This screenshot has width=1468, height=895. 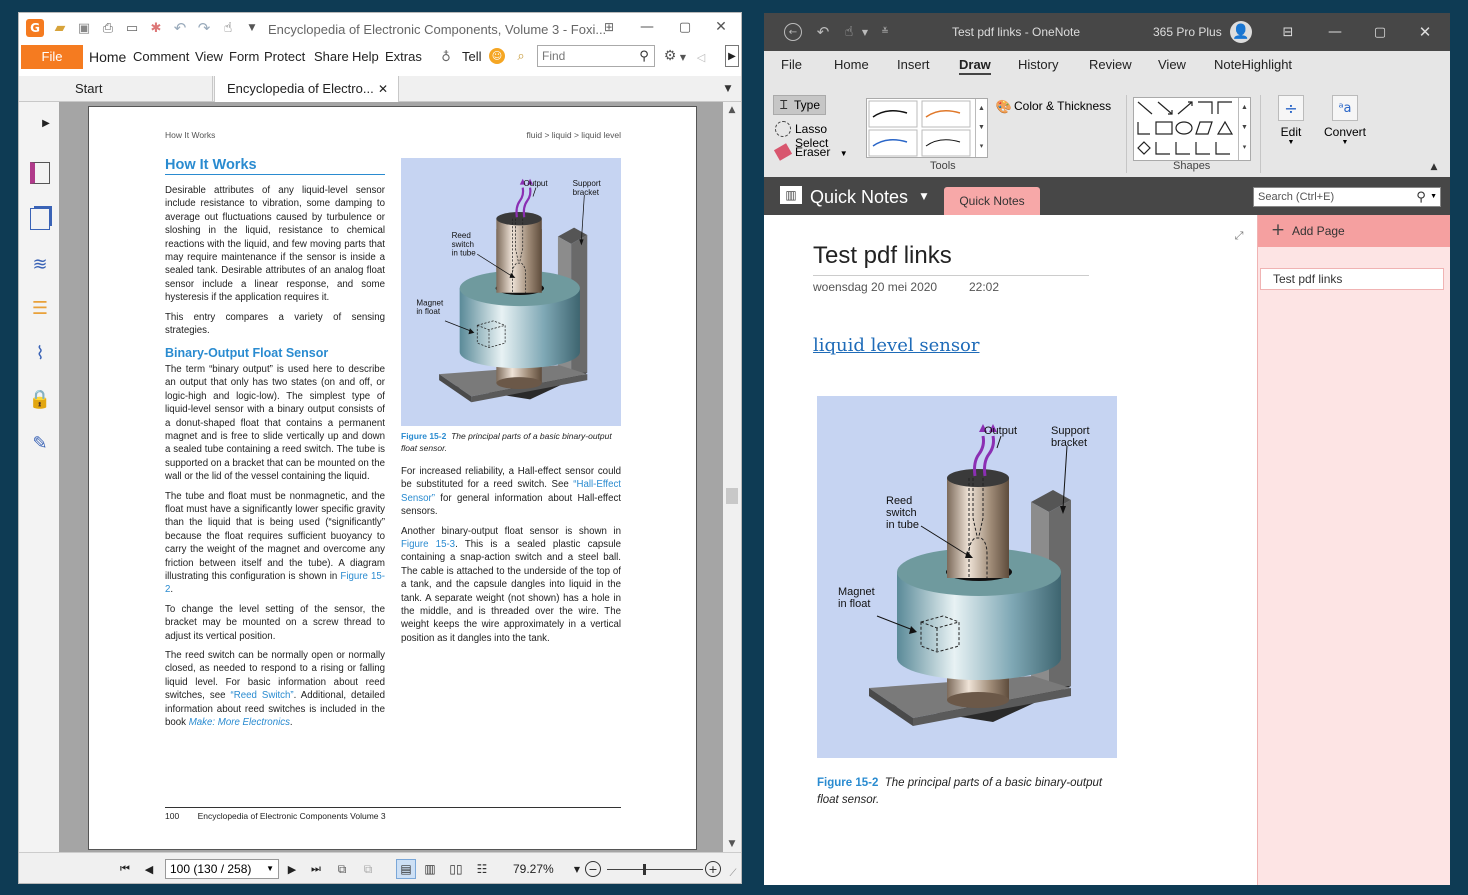 I want to click on page-dropdown-icon: ▼, so click(x=270, y=868).